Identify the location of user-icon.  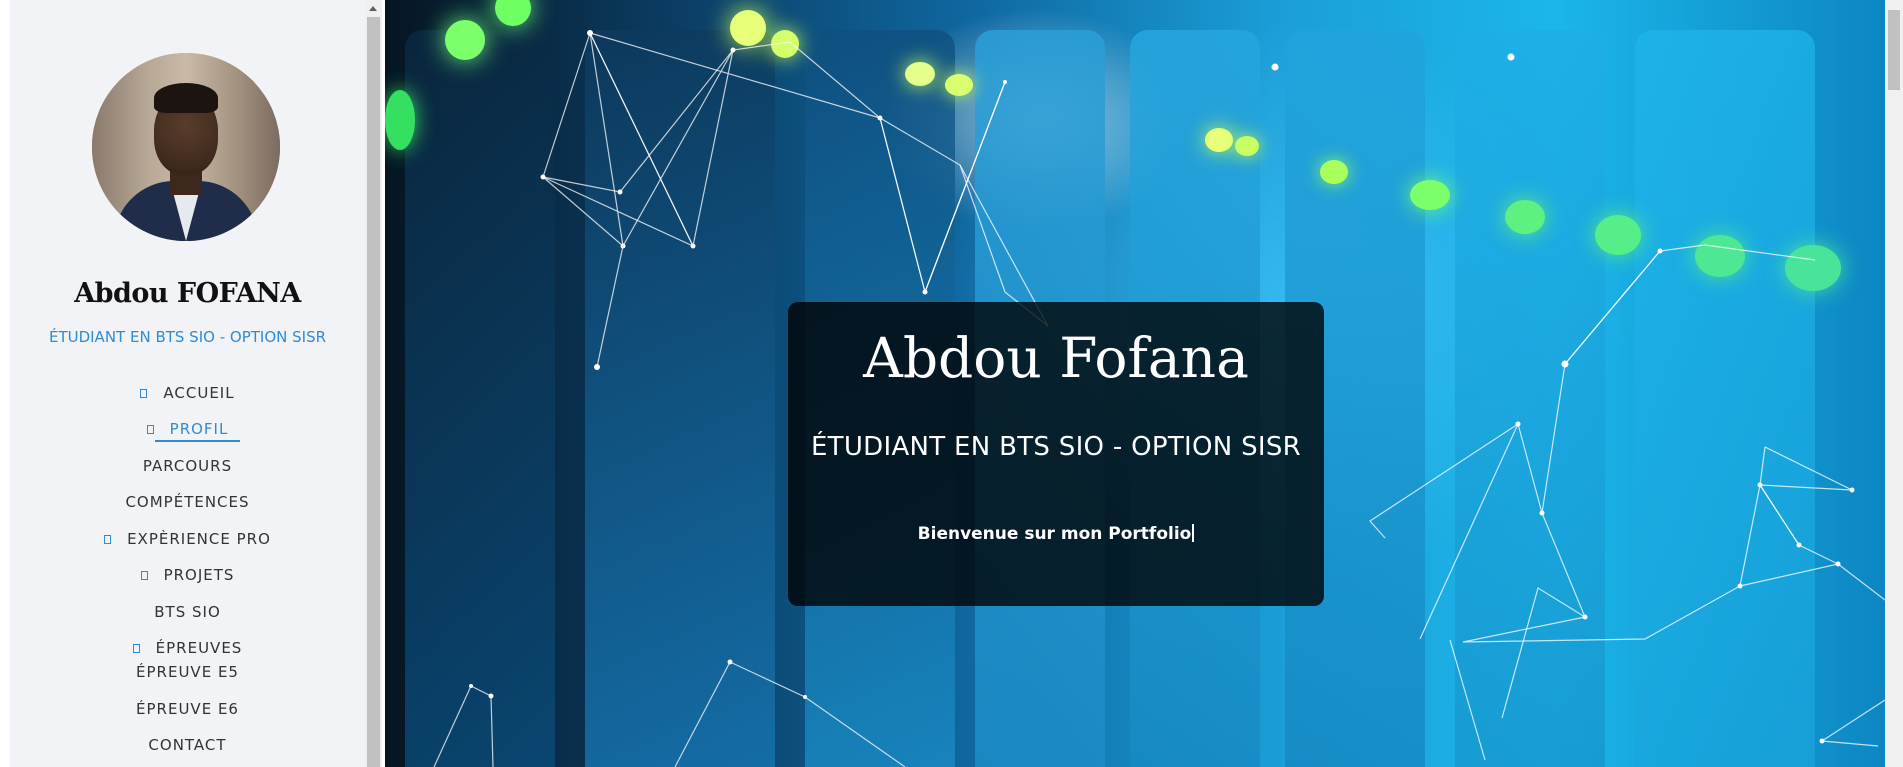
(150, 429).